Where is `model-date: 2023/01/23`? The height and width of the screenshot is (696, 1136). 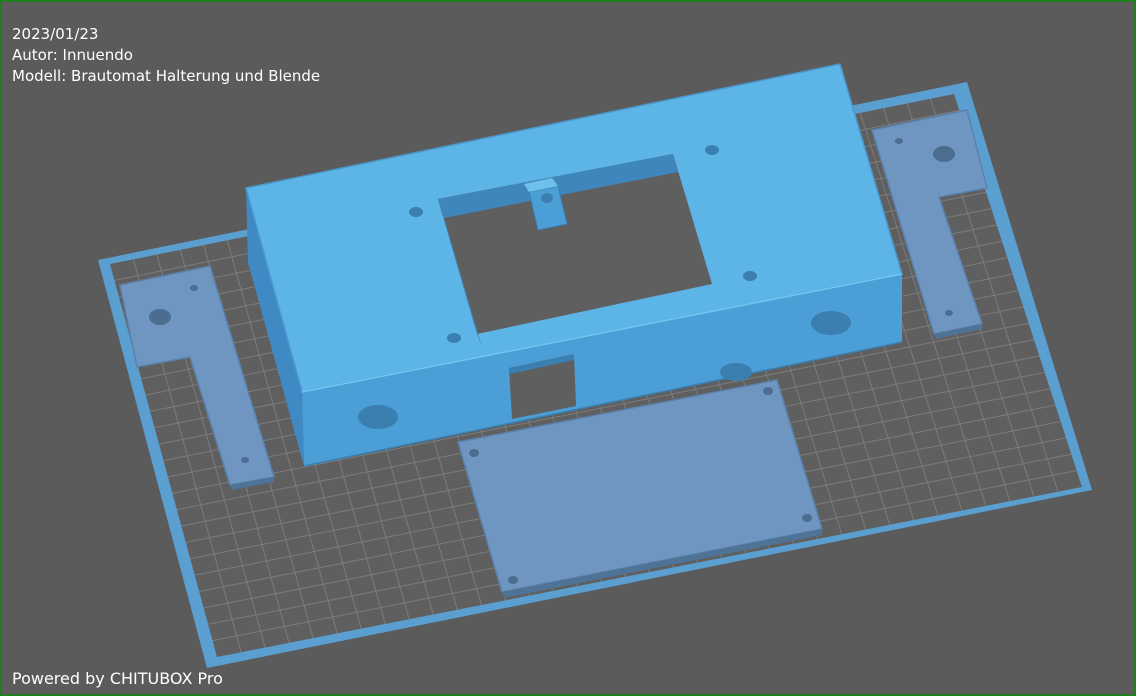 model-date: 2023/01/23 is located at coordinates (55, 34).